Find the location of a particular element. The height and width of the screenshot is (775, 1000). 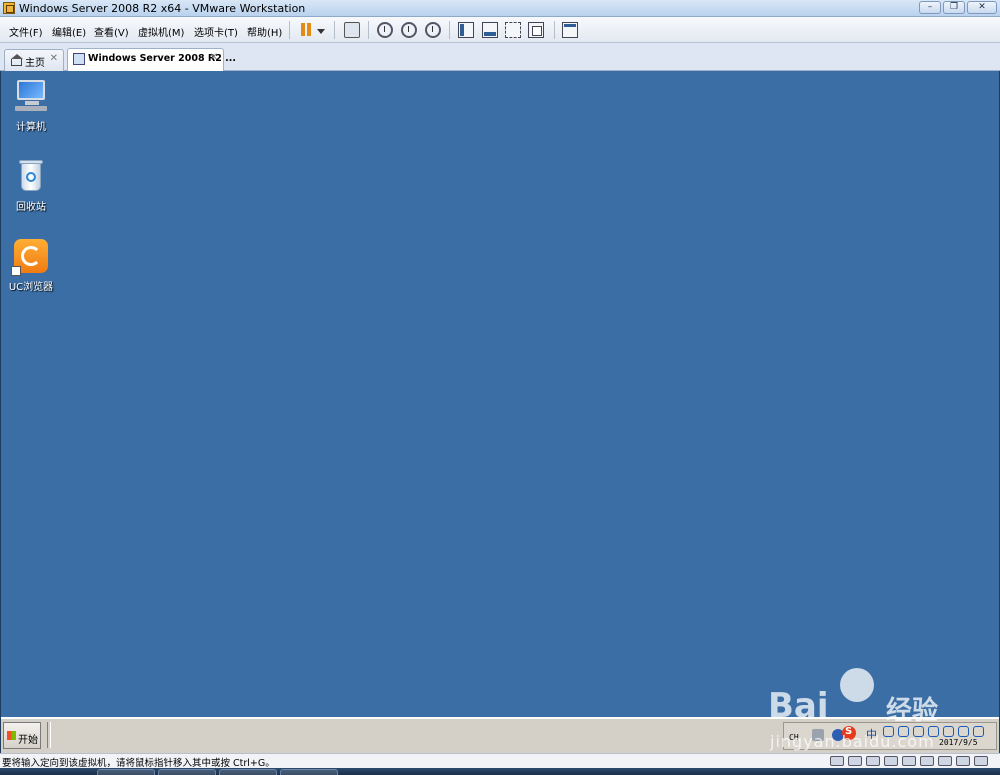

message-icon is located at coordinates (981, 761).